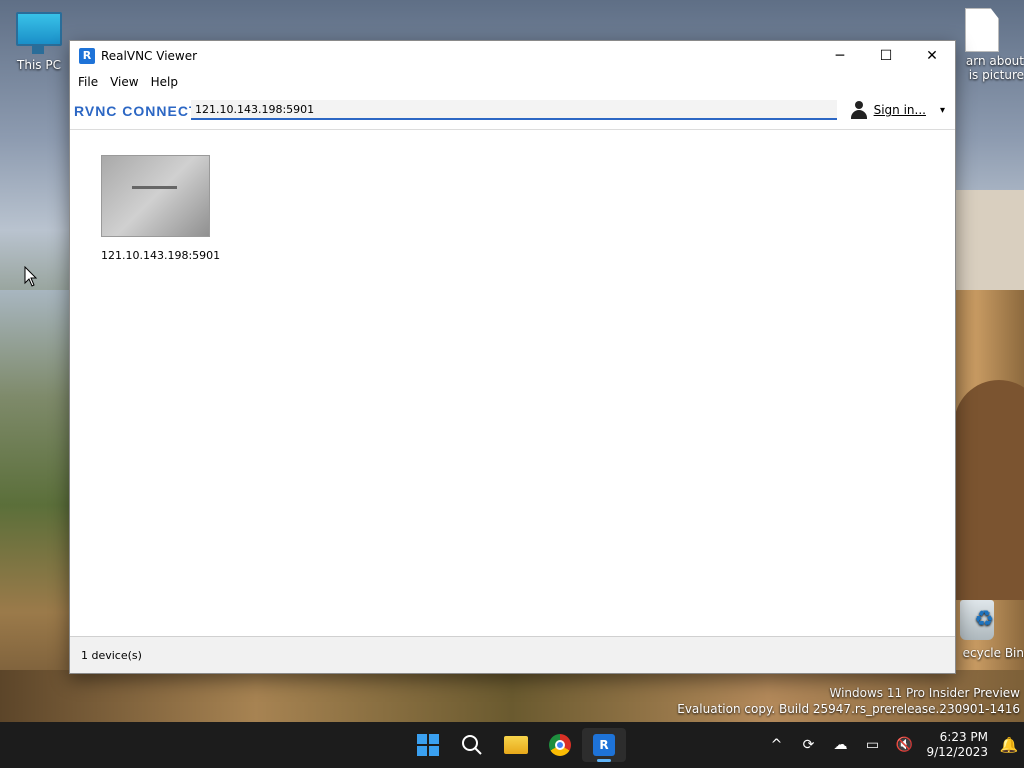 The width and height of the screenshot is (1024, 768). I want to click on clock: 6:23 PM 9/12/2023, so click(957, 745).